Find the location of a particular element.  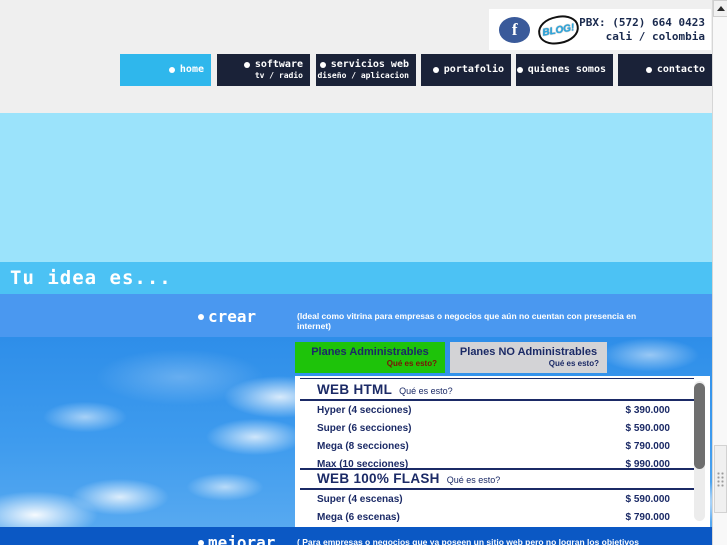

tab-planes-no-administrables: Planes NO Administrables Qué es esto? is located at coordinates (528, 357).